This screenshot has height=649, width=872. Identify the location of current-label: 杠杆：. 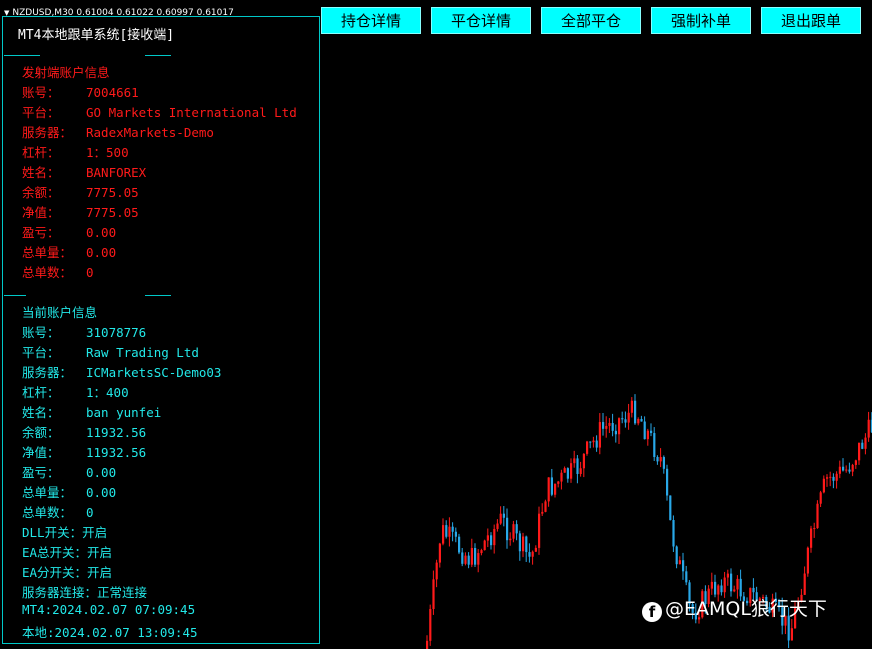
(41, 392).